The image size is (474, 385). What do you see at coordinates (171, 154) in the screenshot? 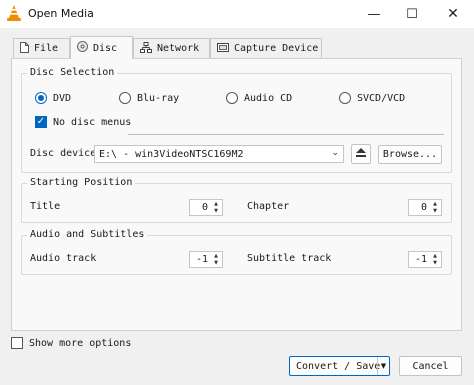
I see `disc-device-value: E:\ - win3VideoNTSC169M2` at bounding box center [171, 154].